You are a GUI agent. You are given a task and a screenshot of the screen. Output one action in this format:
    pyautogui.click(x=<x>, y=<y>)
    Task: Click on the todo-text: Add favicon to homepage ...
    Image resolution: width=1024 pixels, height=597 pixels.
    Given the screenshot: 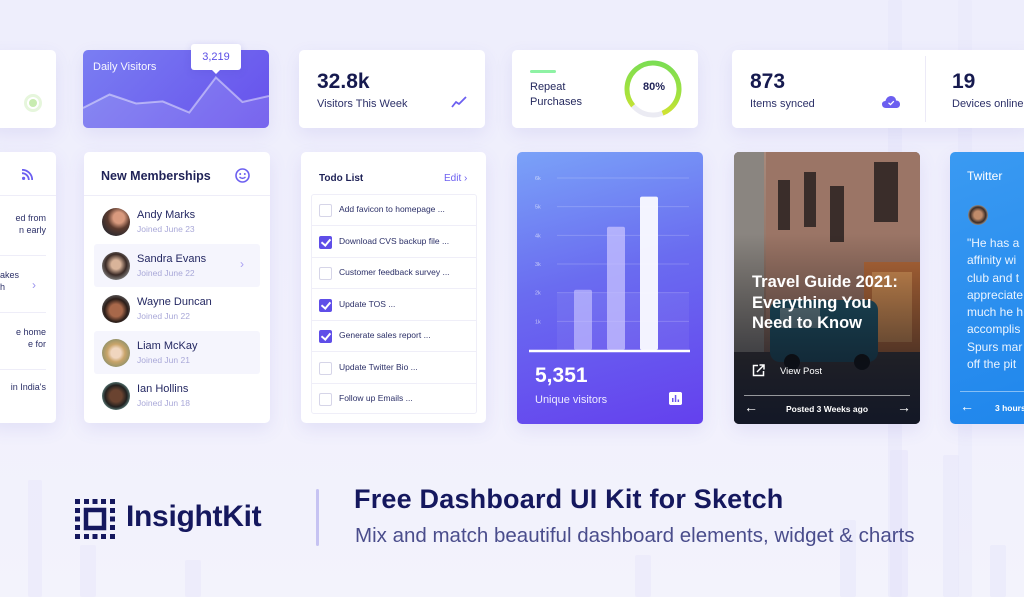 What is the action you would take?
    pyautogui.click(x=392, y=209)
    